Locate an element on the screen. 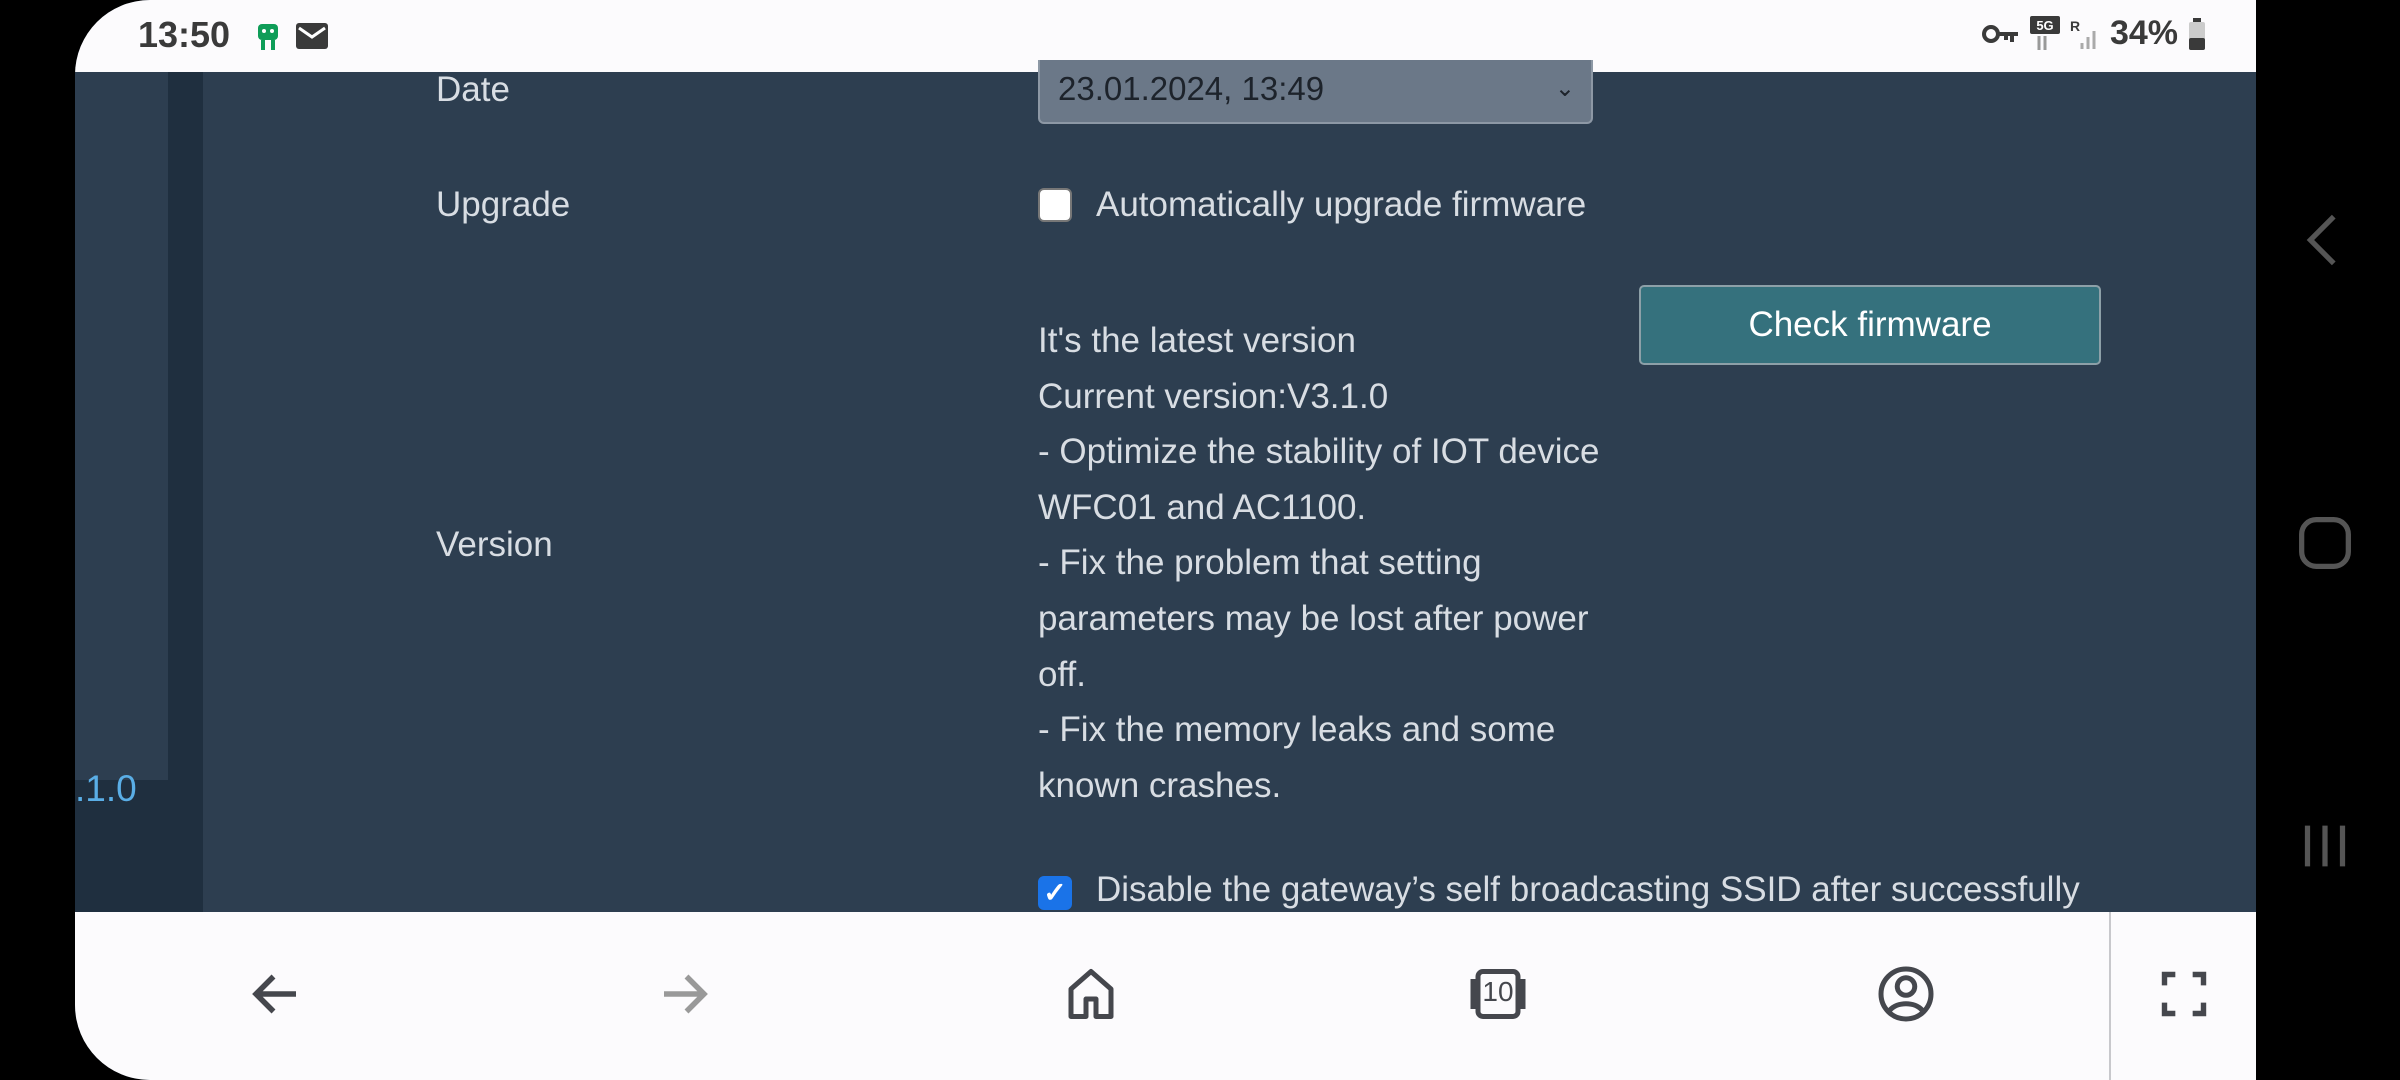 This screenshot has width=2400, height=1080. check-firmware-button: Check firmware is located at coordinates (1870, 325).